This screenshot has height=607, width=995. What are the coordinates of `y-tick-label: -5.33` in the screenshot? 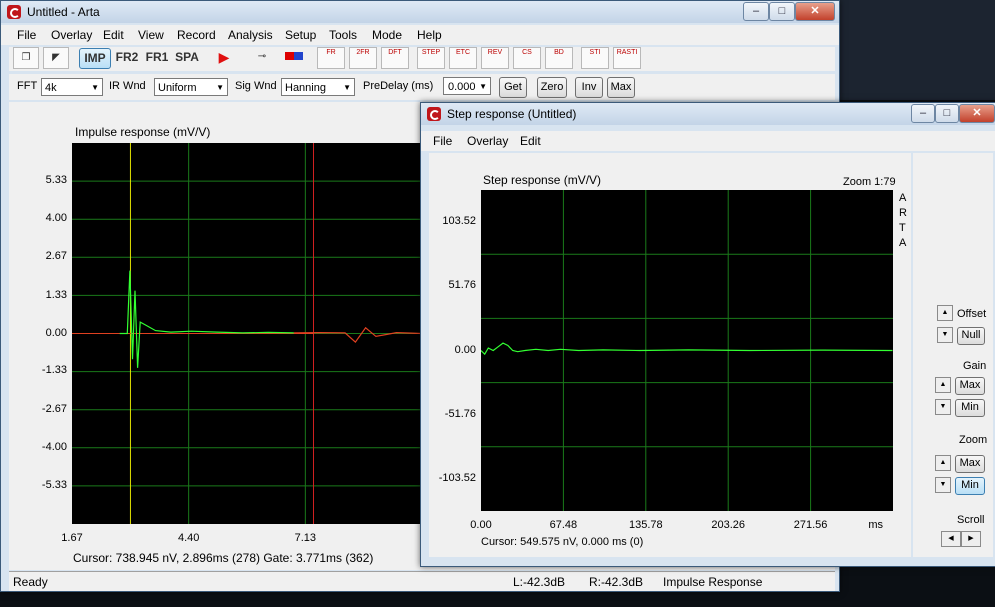 It's located at (54, 484).